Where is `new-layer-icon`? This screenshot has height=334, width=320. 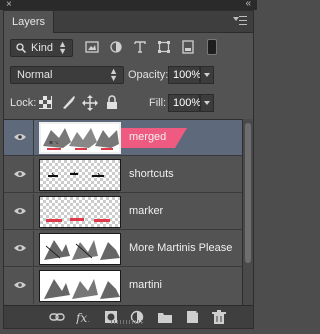 new-layer-icon is located at coordinates (192, 317).